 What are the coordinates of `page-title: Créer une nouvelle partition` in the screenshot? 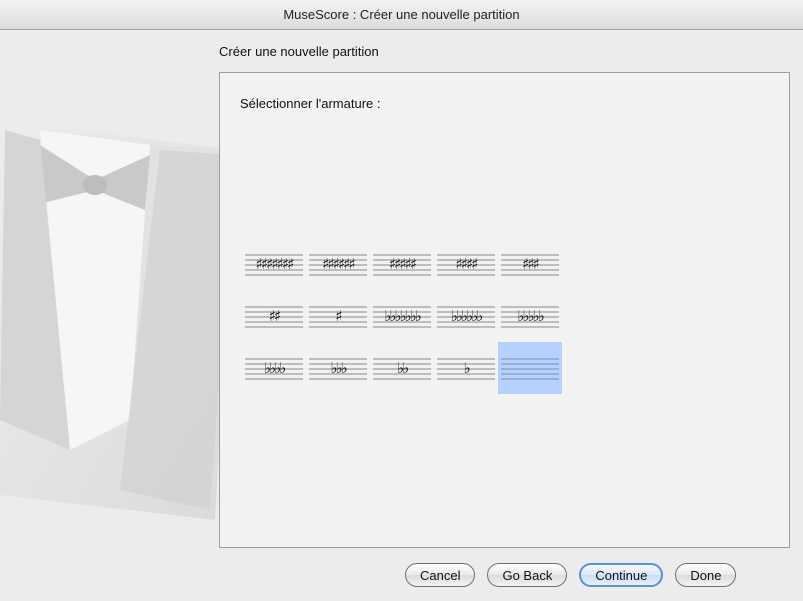 It's located at (299, 51).